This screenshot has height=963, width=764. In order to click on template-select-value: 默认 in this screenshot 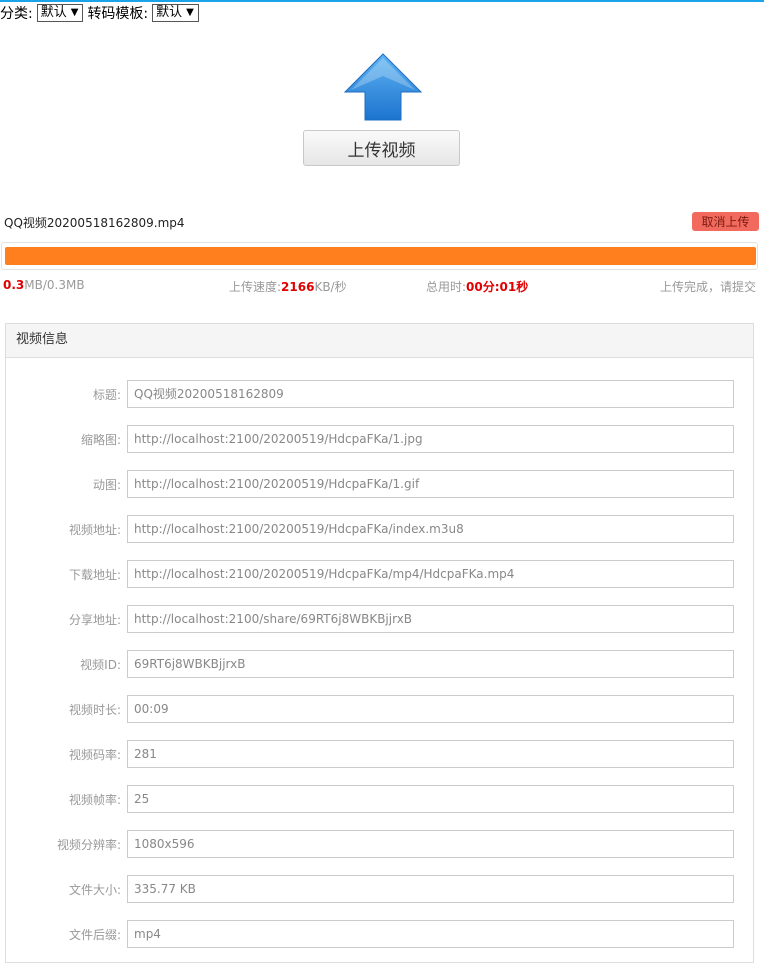, I will do `click(169, 12)`.